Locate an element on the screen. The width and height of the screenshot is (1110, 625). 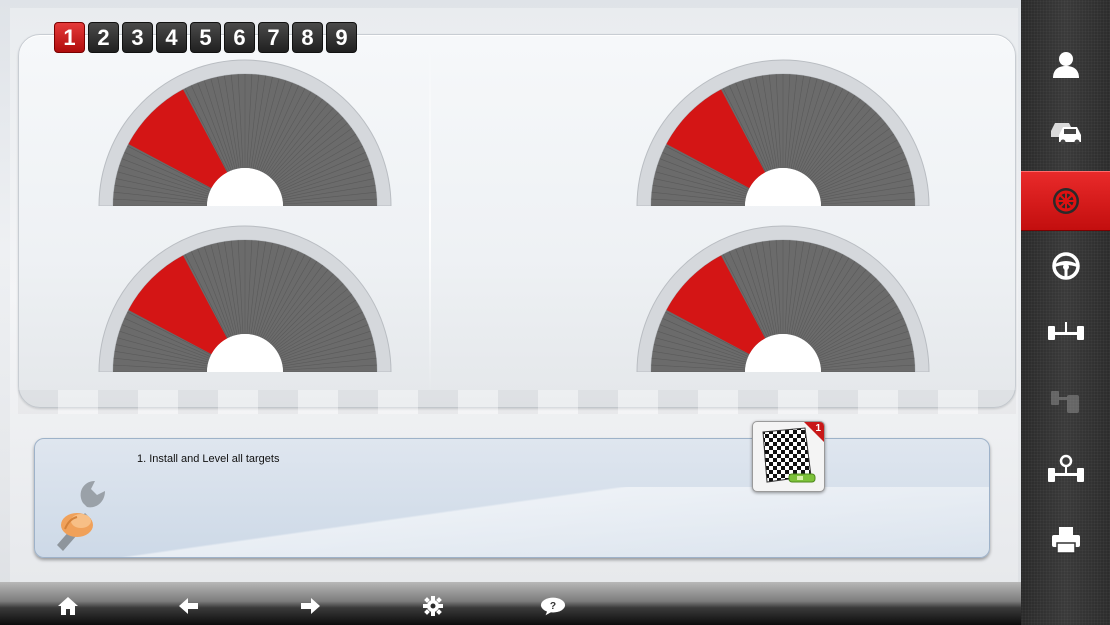
forward-arrow-icon is located at coordinates (310, 606).